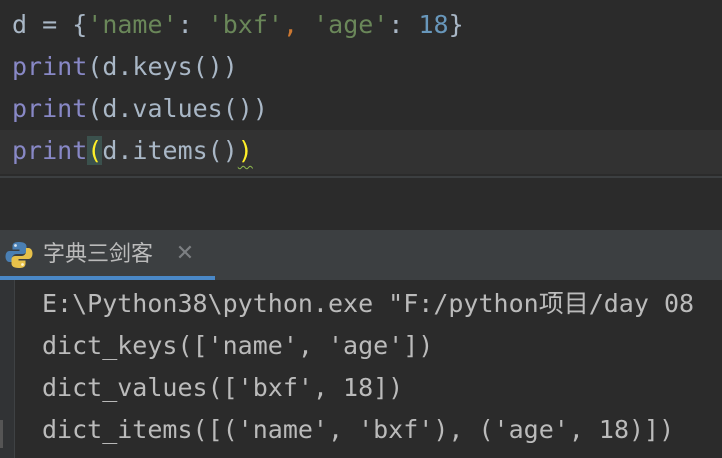 The height and width of the screenshot is (458, 722). What do you see at coordinates (170, 150) in the screenshot?
I see `code-token-args: d.items()` at bounding box center [170, 150].